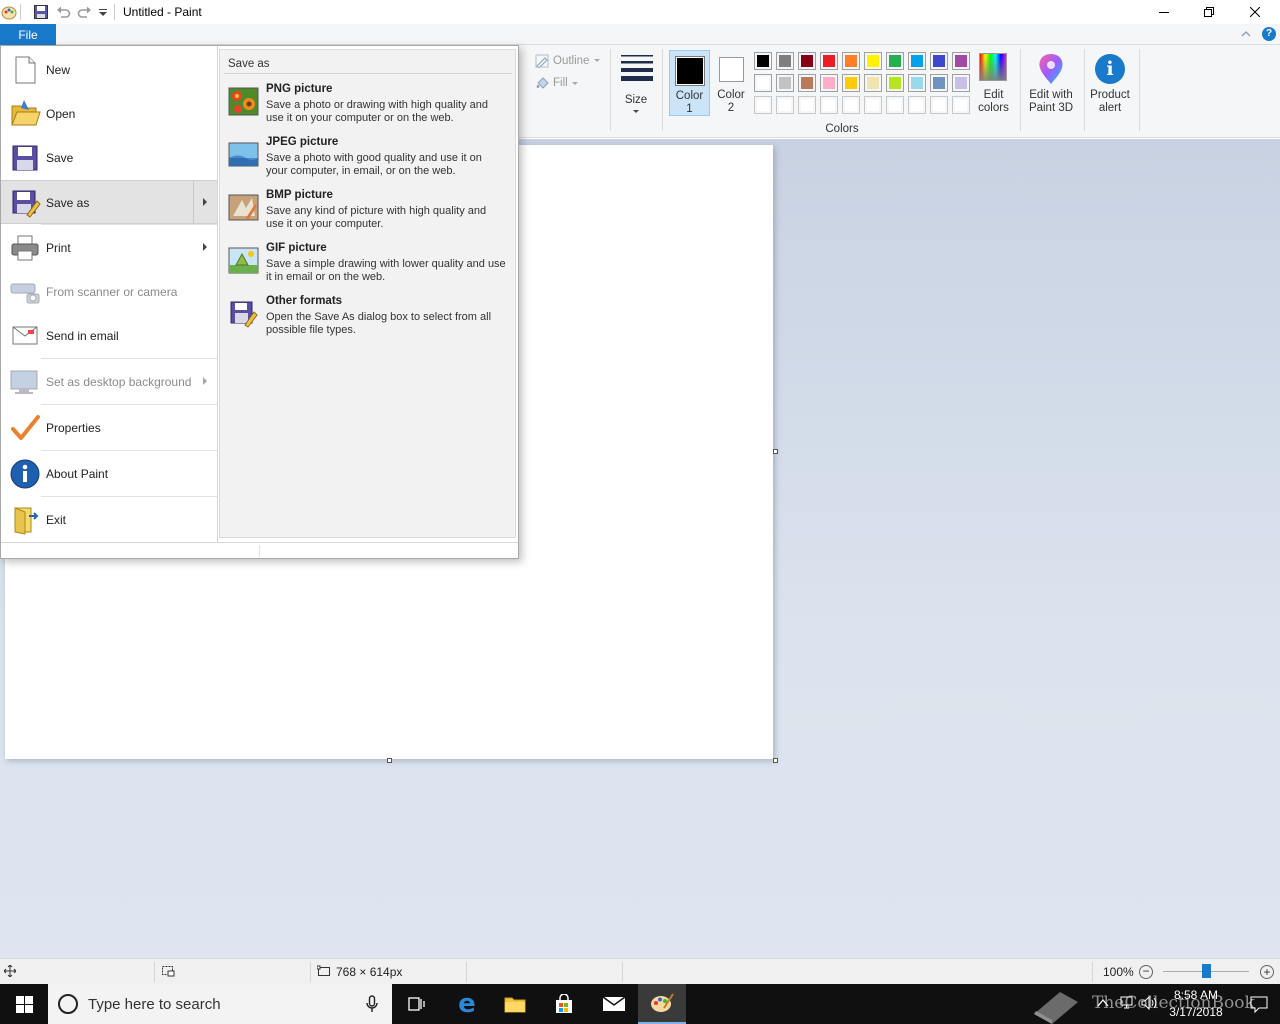 The image size is (1280, 1024). What do you see at coordinates (1146, 972) in the screenshot?
I see `zoom-out-button: −` at bounding box center [1146, 972].